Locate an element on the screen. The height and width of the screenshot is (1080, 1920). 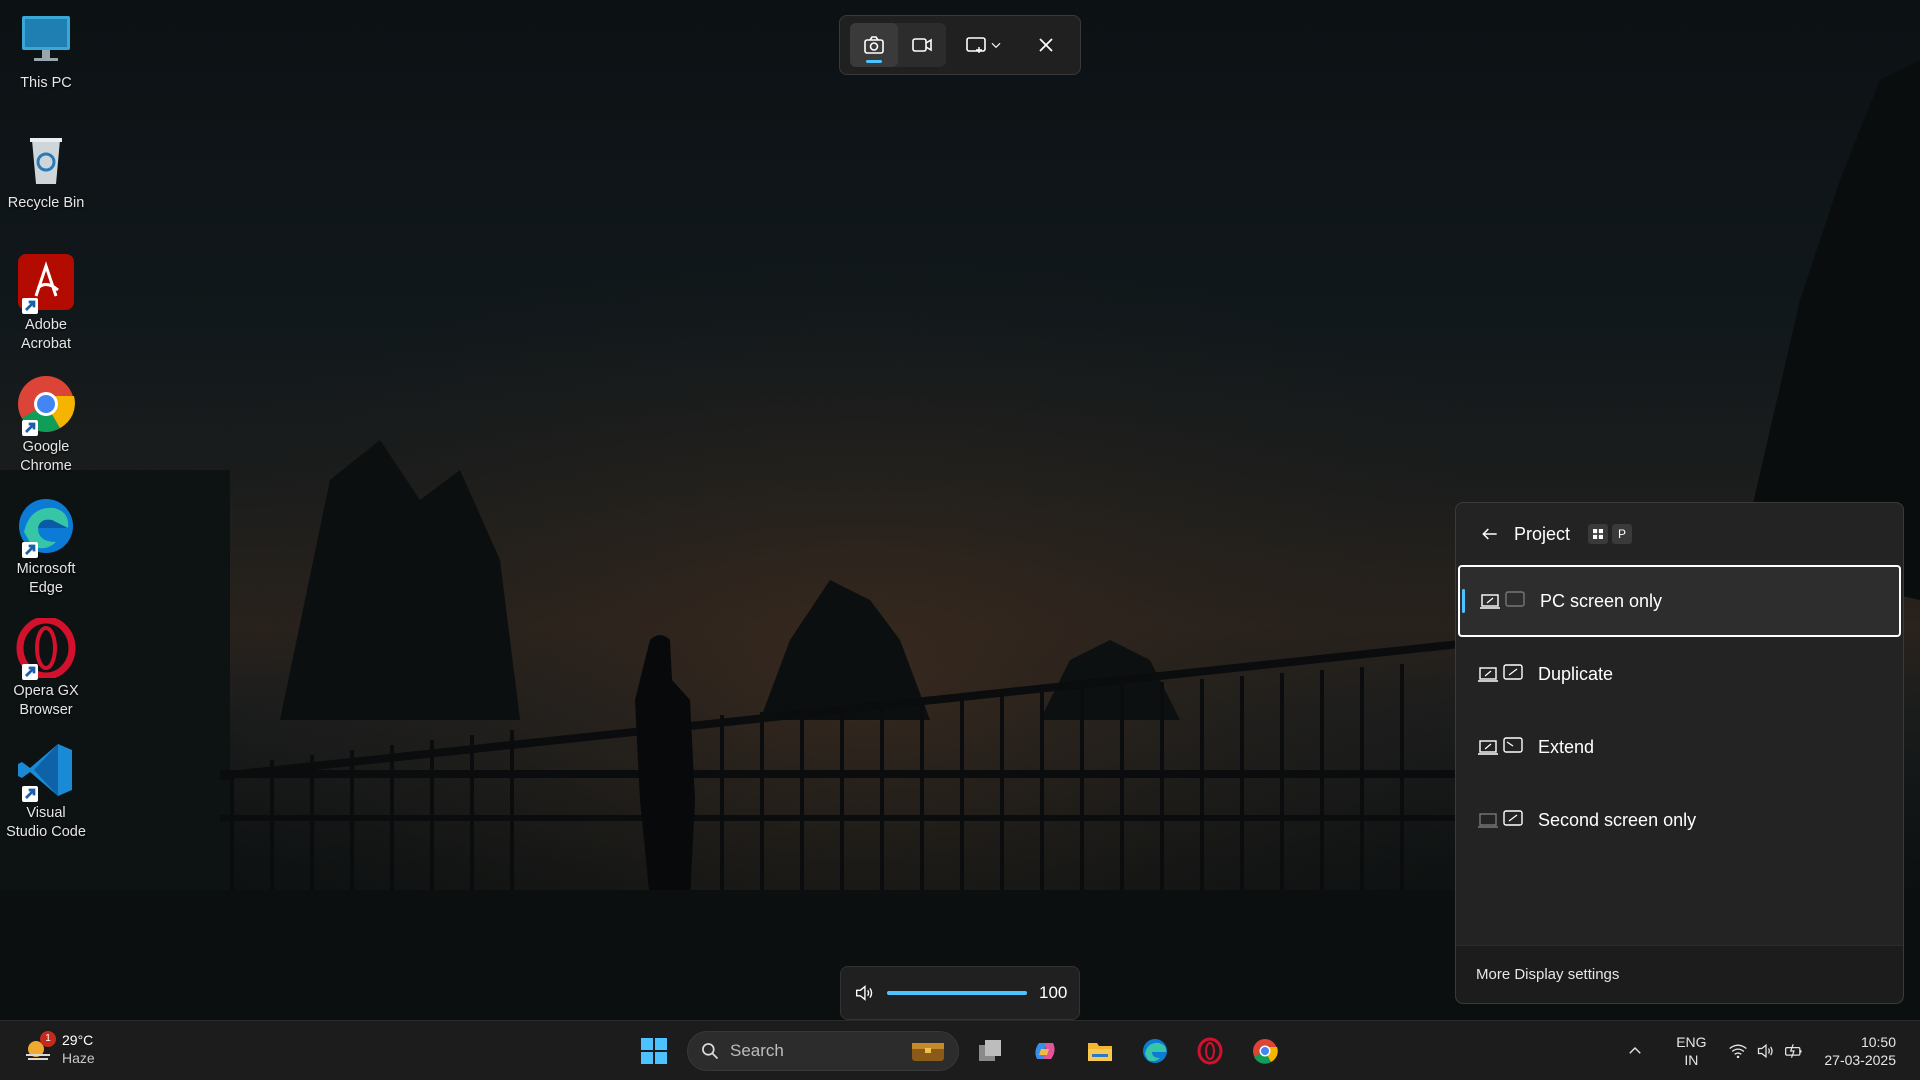
copilot-icon is located at coordinates (1045, 1051).